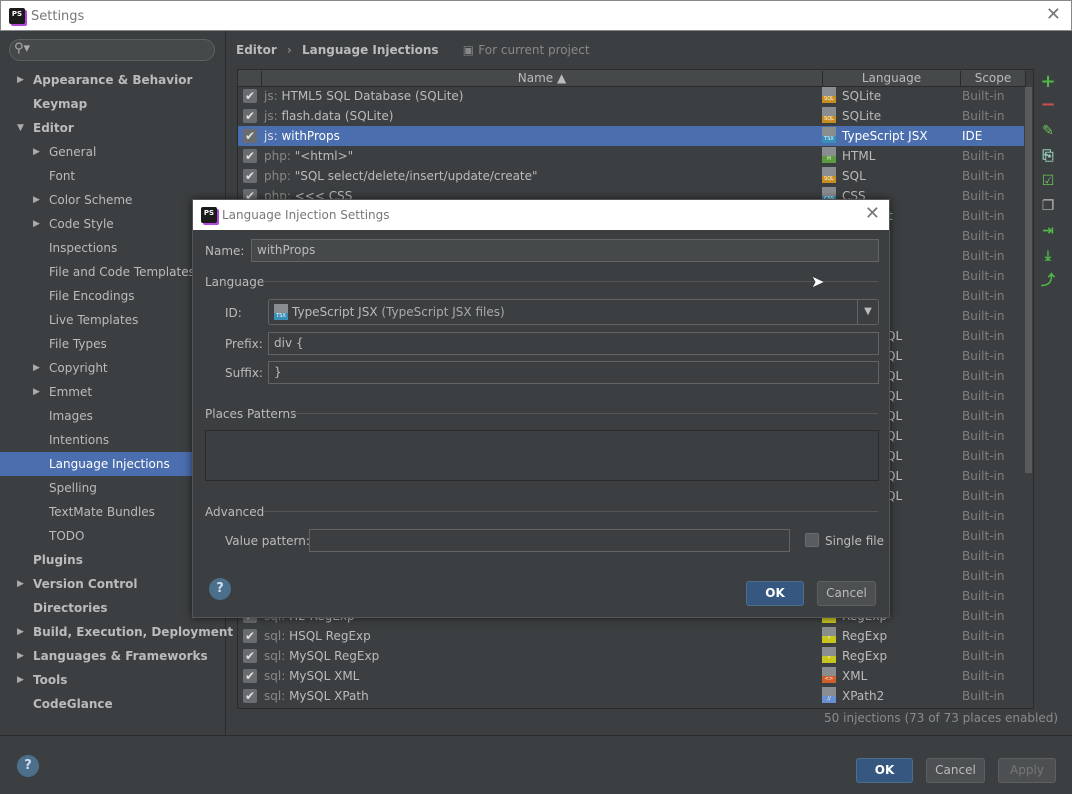 The width and height of the screenshot is (1072, 794). Describe the element at coordinates (631, 656) in the screenshot. I see `table-row: ✔ sql: MySQL RegExp * RegExp Built-in` at that location.